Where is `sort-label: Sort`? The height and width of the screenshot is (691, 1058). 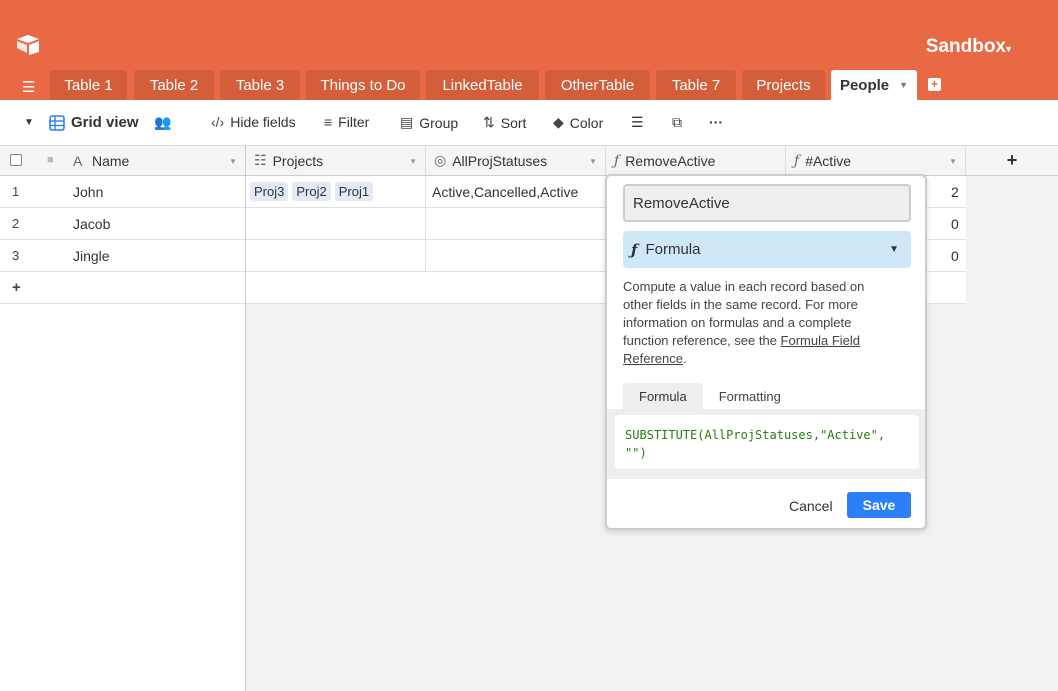 sort-label: Sort is located at coordinates (513, 122).